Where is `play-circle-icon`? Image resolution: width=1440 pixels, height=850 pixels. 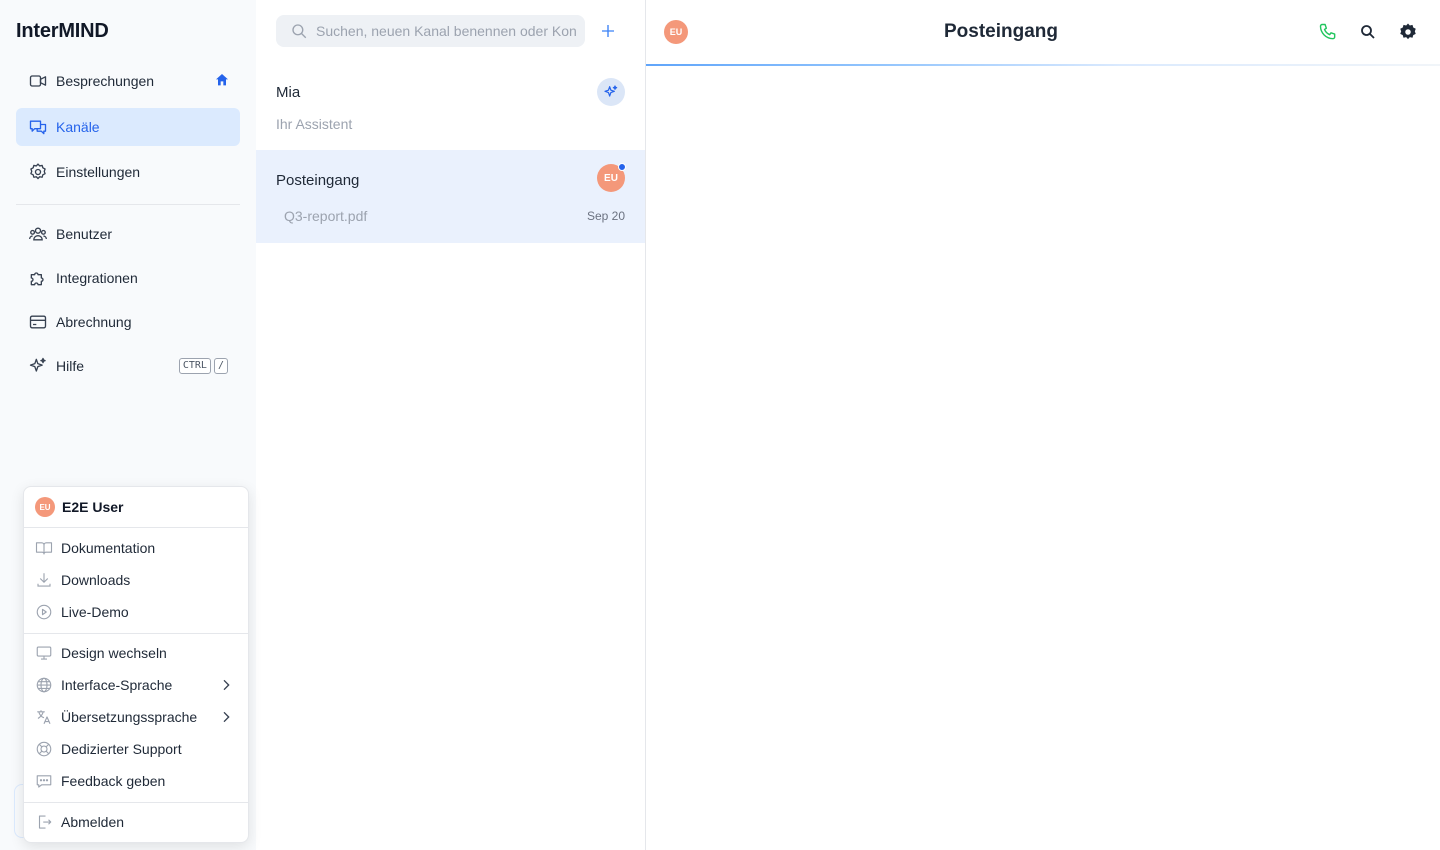 play-circle-icon is located at coordinates (44, 612).